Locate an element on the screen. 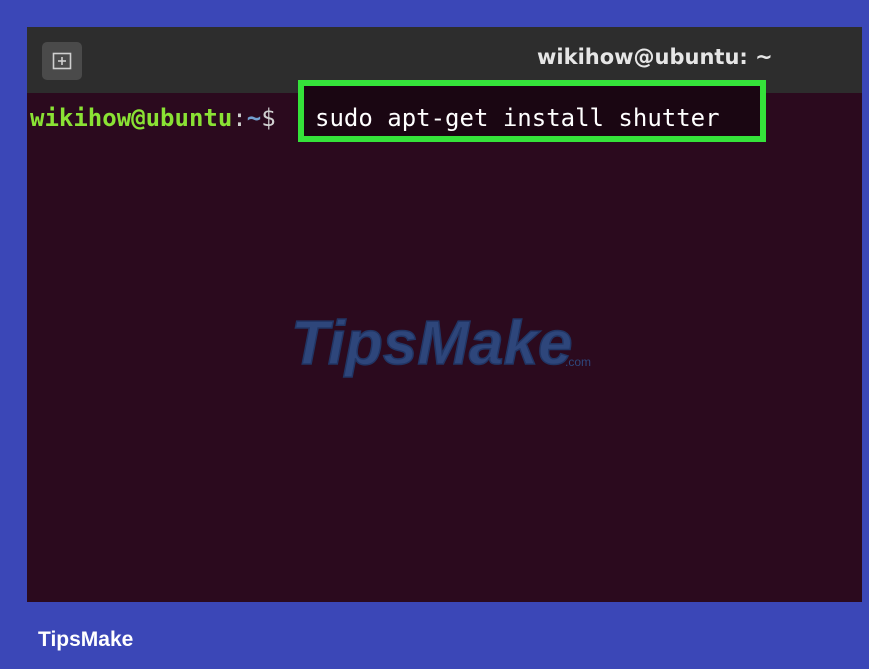  new-tab-icon is located at coordinates (62, 61).